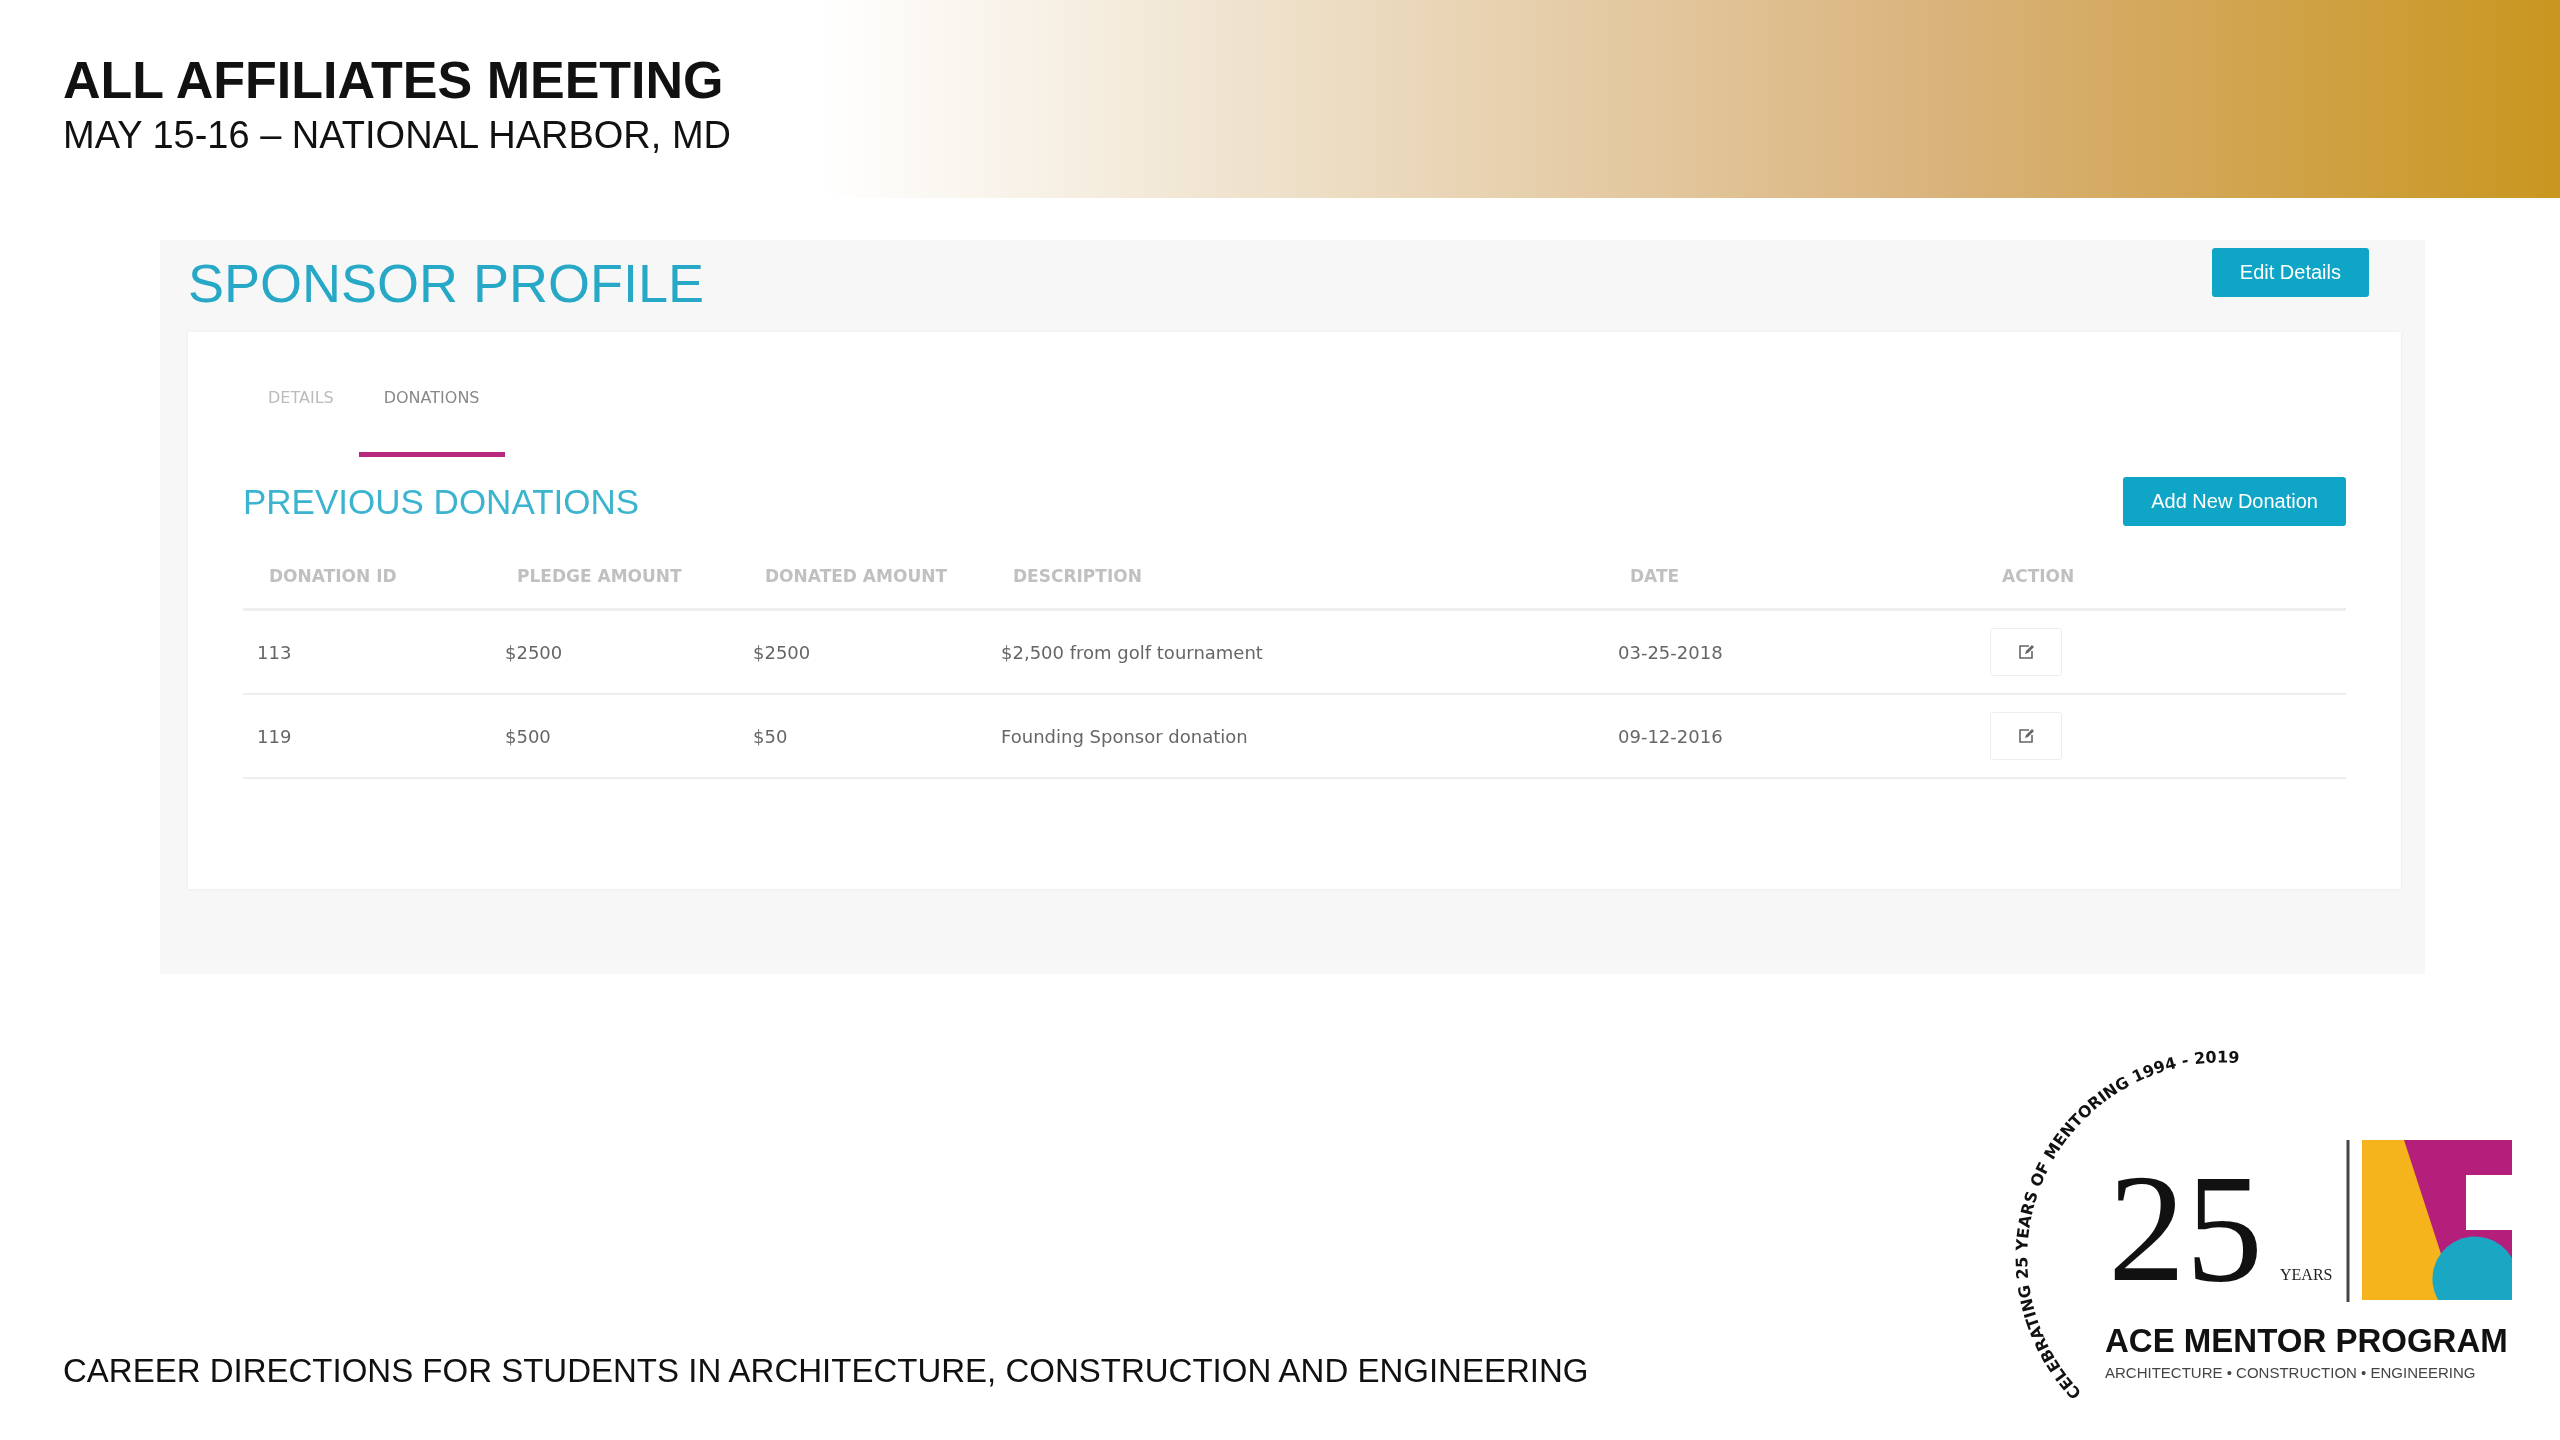 Image resolution: width=2560 pixels, height=1440 pixels. Describe the element at coordinates (1670, 652) in the screenshot. I see `table-cell-text: 03-25-2018` at that location.